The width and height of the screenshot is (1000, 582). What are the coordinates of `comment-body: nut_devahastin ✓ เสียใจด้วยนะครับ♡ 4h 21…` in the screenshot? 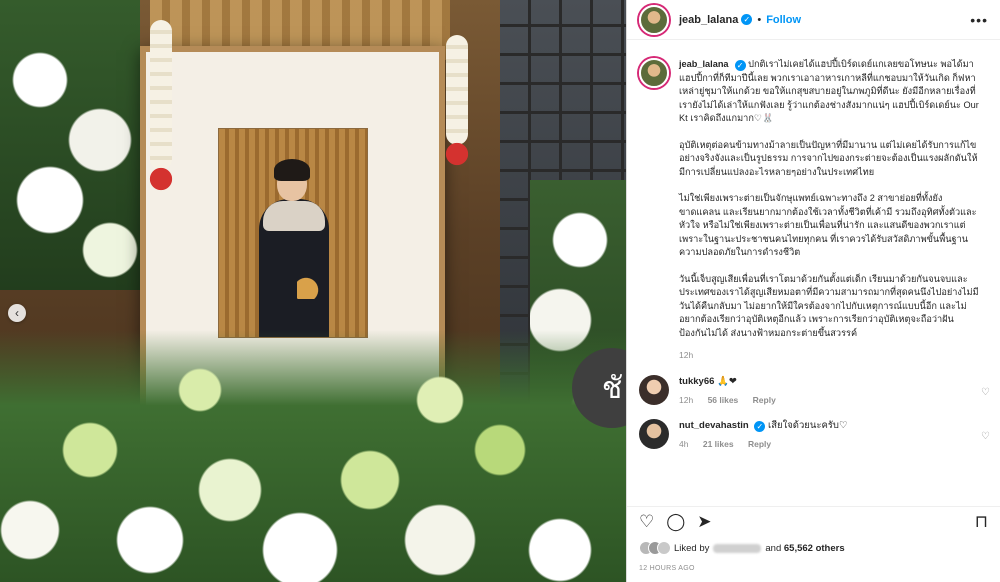 It's located at (763, 435).